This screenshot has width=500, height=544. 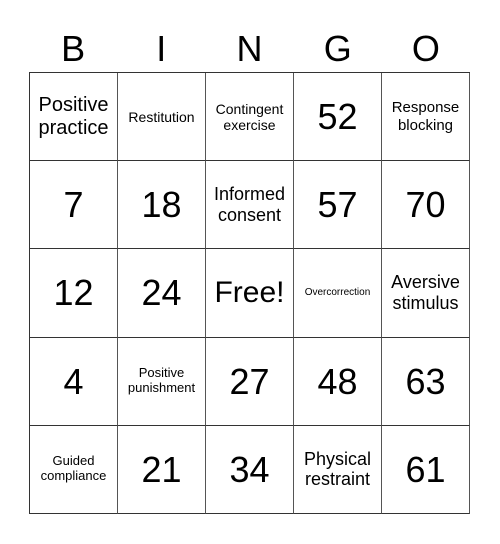 I want to click on bingo-cell: Guided compliance, so click(x=74, y=469).